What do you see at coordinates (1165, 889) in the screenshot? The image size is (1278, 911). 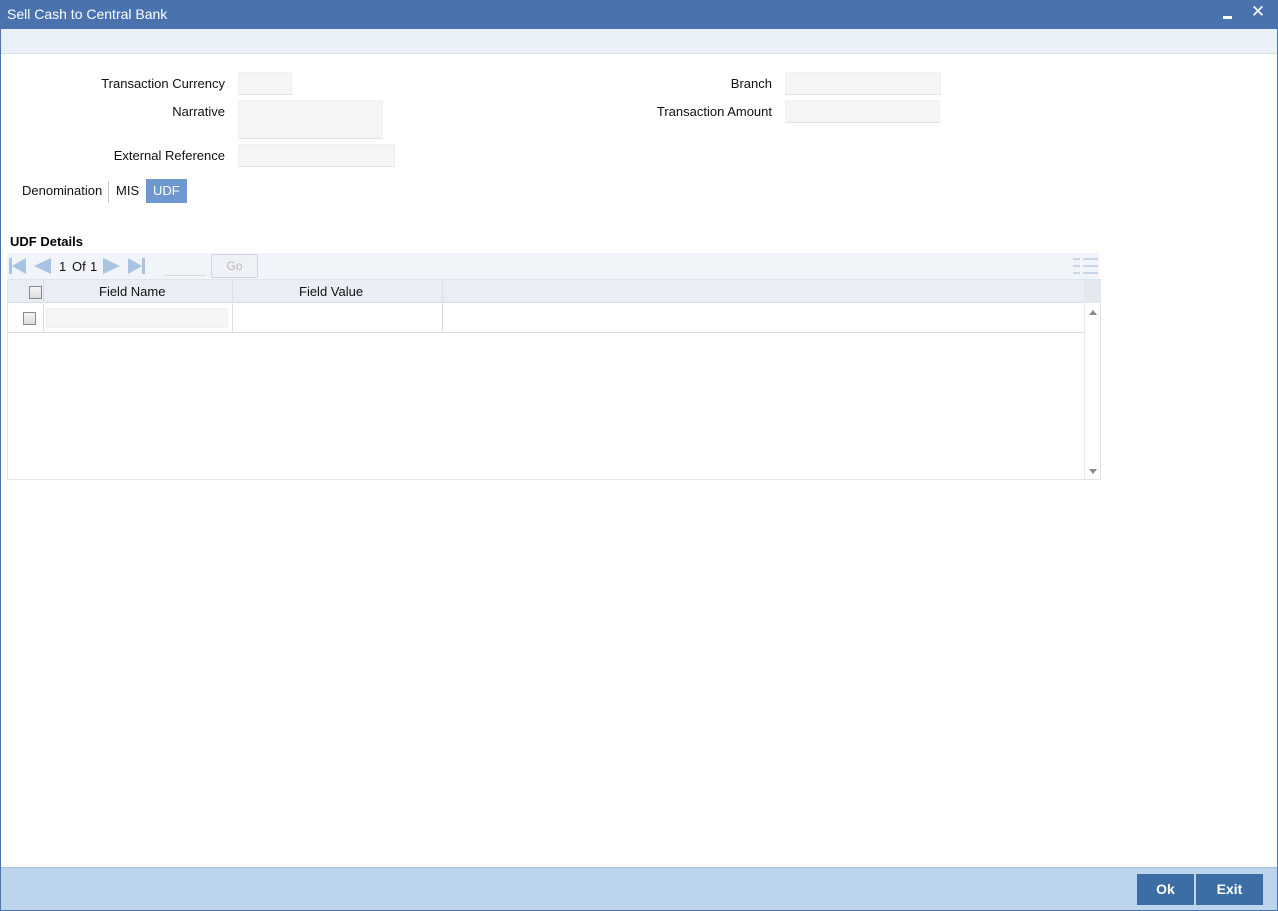 I see `ok-button: Ok` at bounding box center [1165, 889].